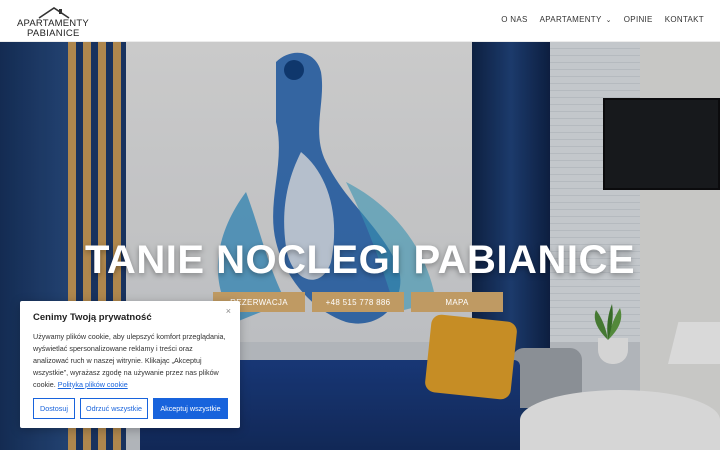  I want to click on accept-all-button: Akceptuj wszystkie, so click(190, 408).